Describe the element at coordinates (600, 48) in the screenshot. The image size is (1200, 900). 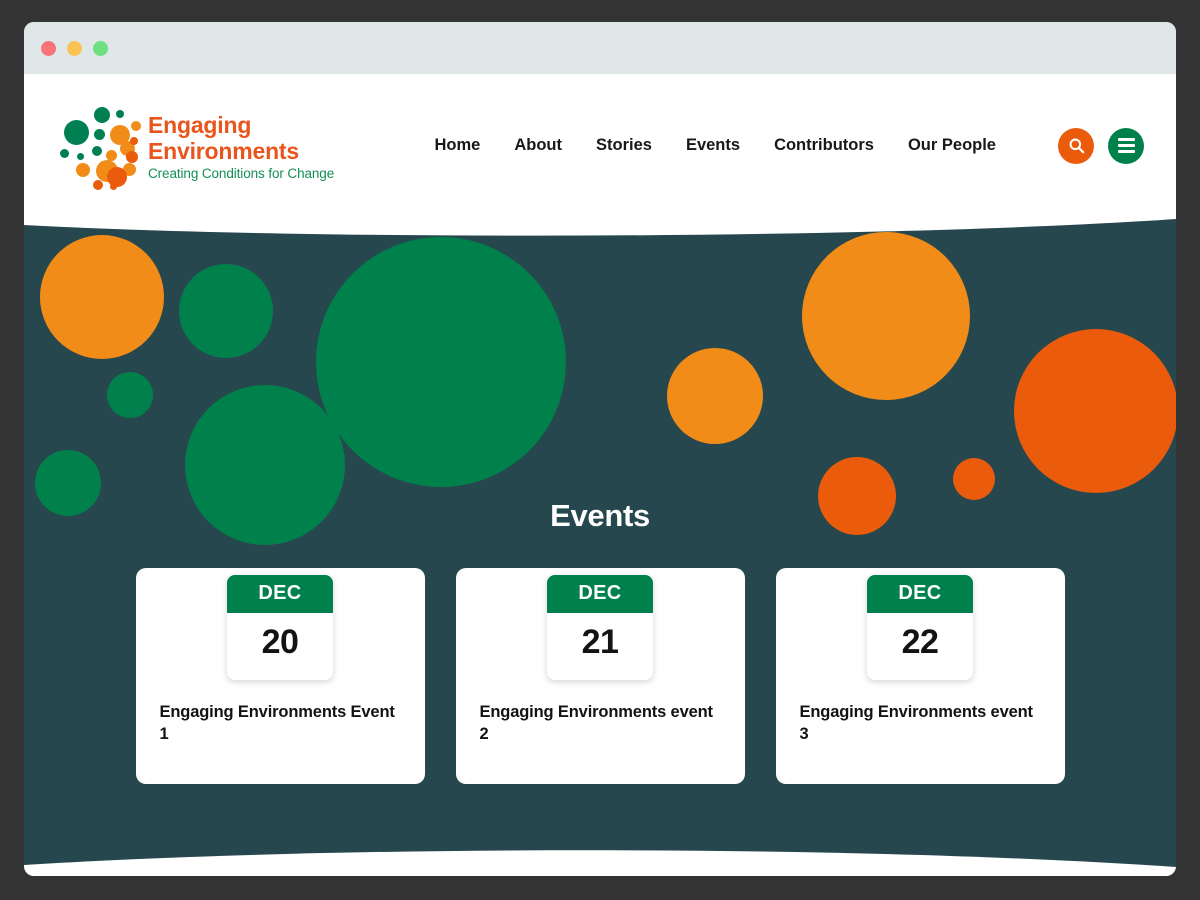
I see `window-titlebar` at that location.